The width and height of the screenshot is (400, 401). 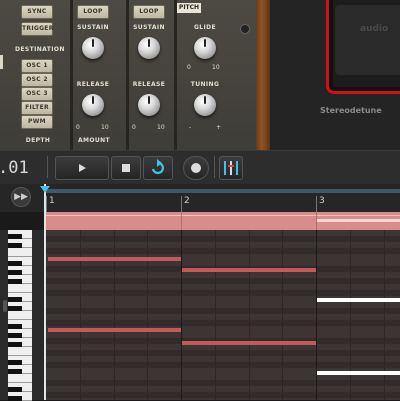 I want to click on depth-label: DEPTH, so click(x=38, y=140).